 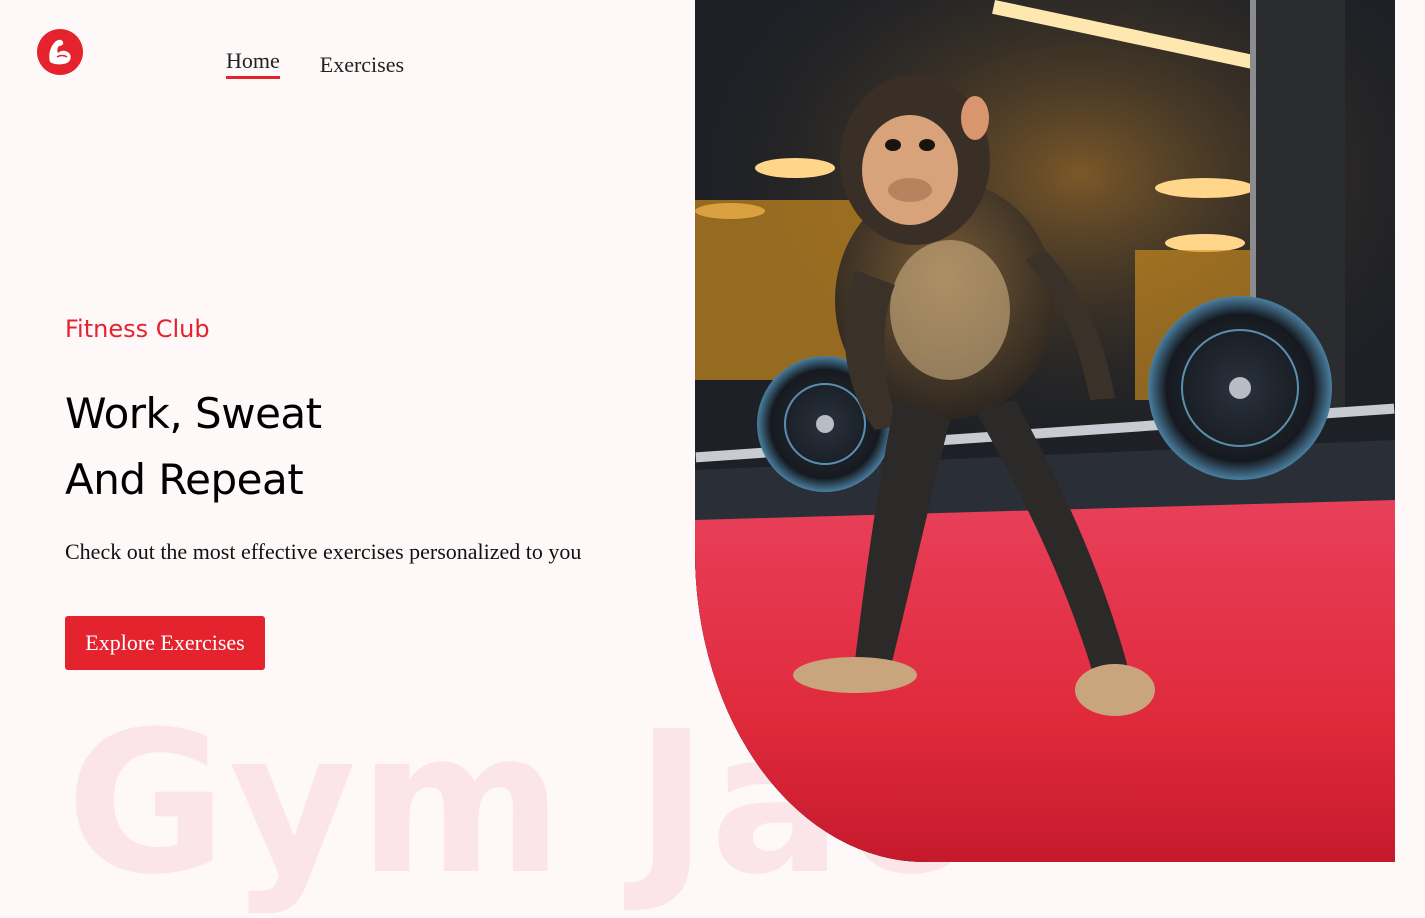 What do you see at coordinates (184, 479) in the screenshot?
I see `hero-headline-line2: And Repeat` at bounding box center [184, 479].